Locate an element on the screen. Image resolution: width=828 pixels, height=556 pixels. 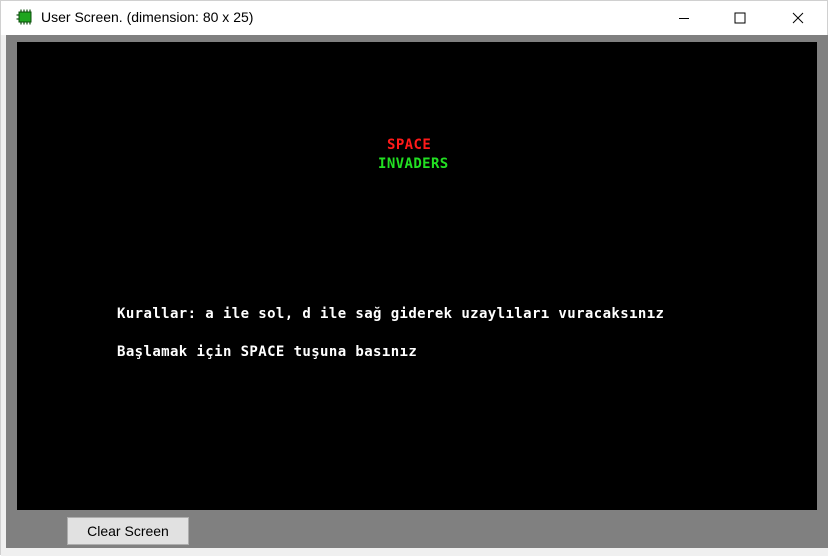
maximize-button is located at coordinates (740, 18).